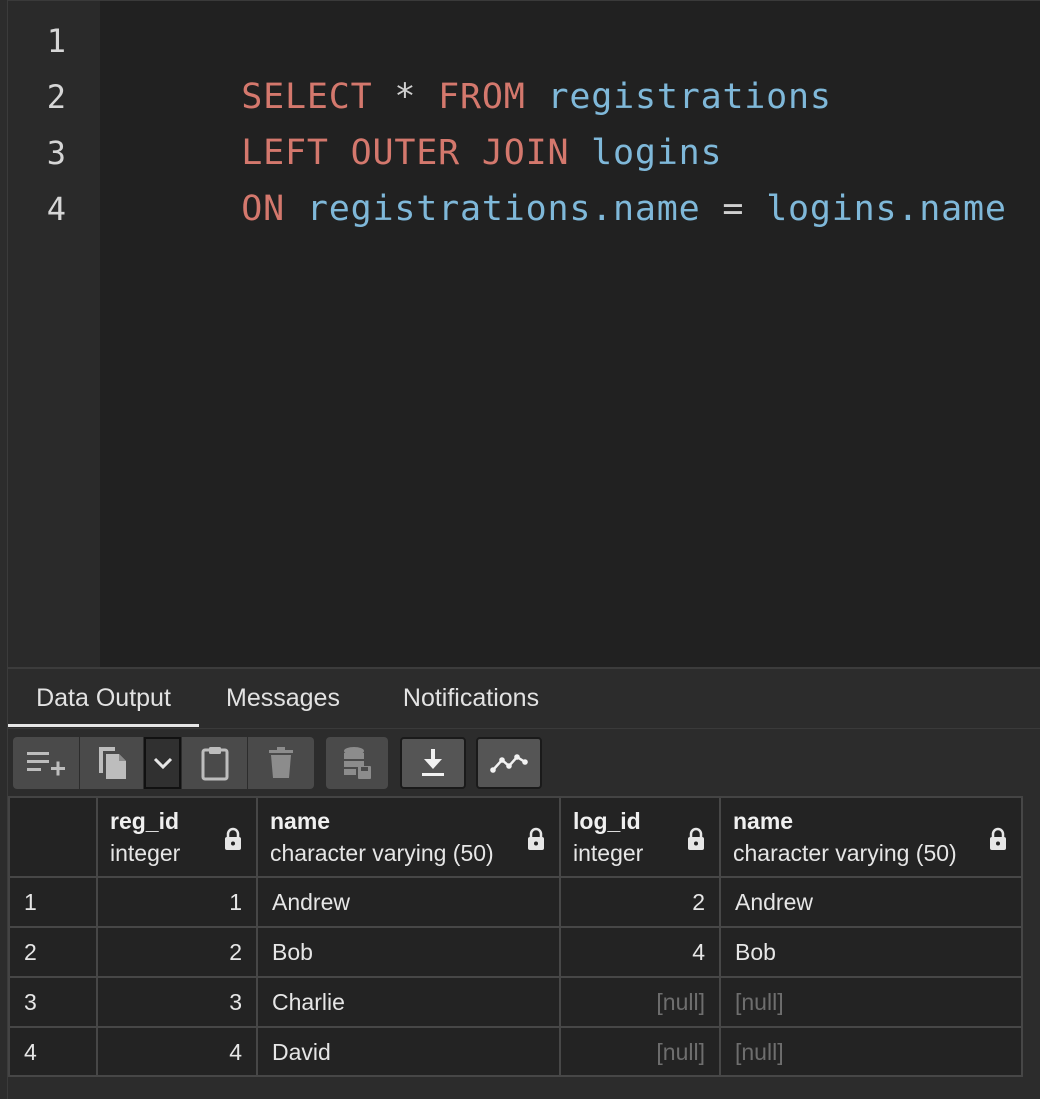  I want to click on tab-messages: Messages, so click(283, 698).